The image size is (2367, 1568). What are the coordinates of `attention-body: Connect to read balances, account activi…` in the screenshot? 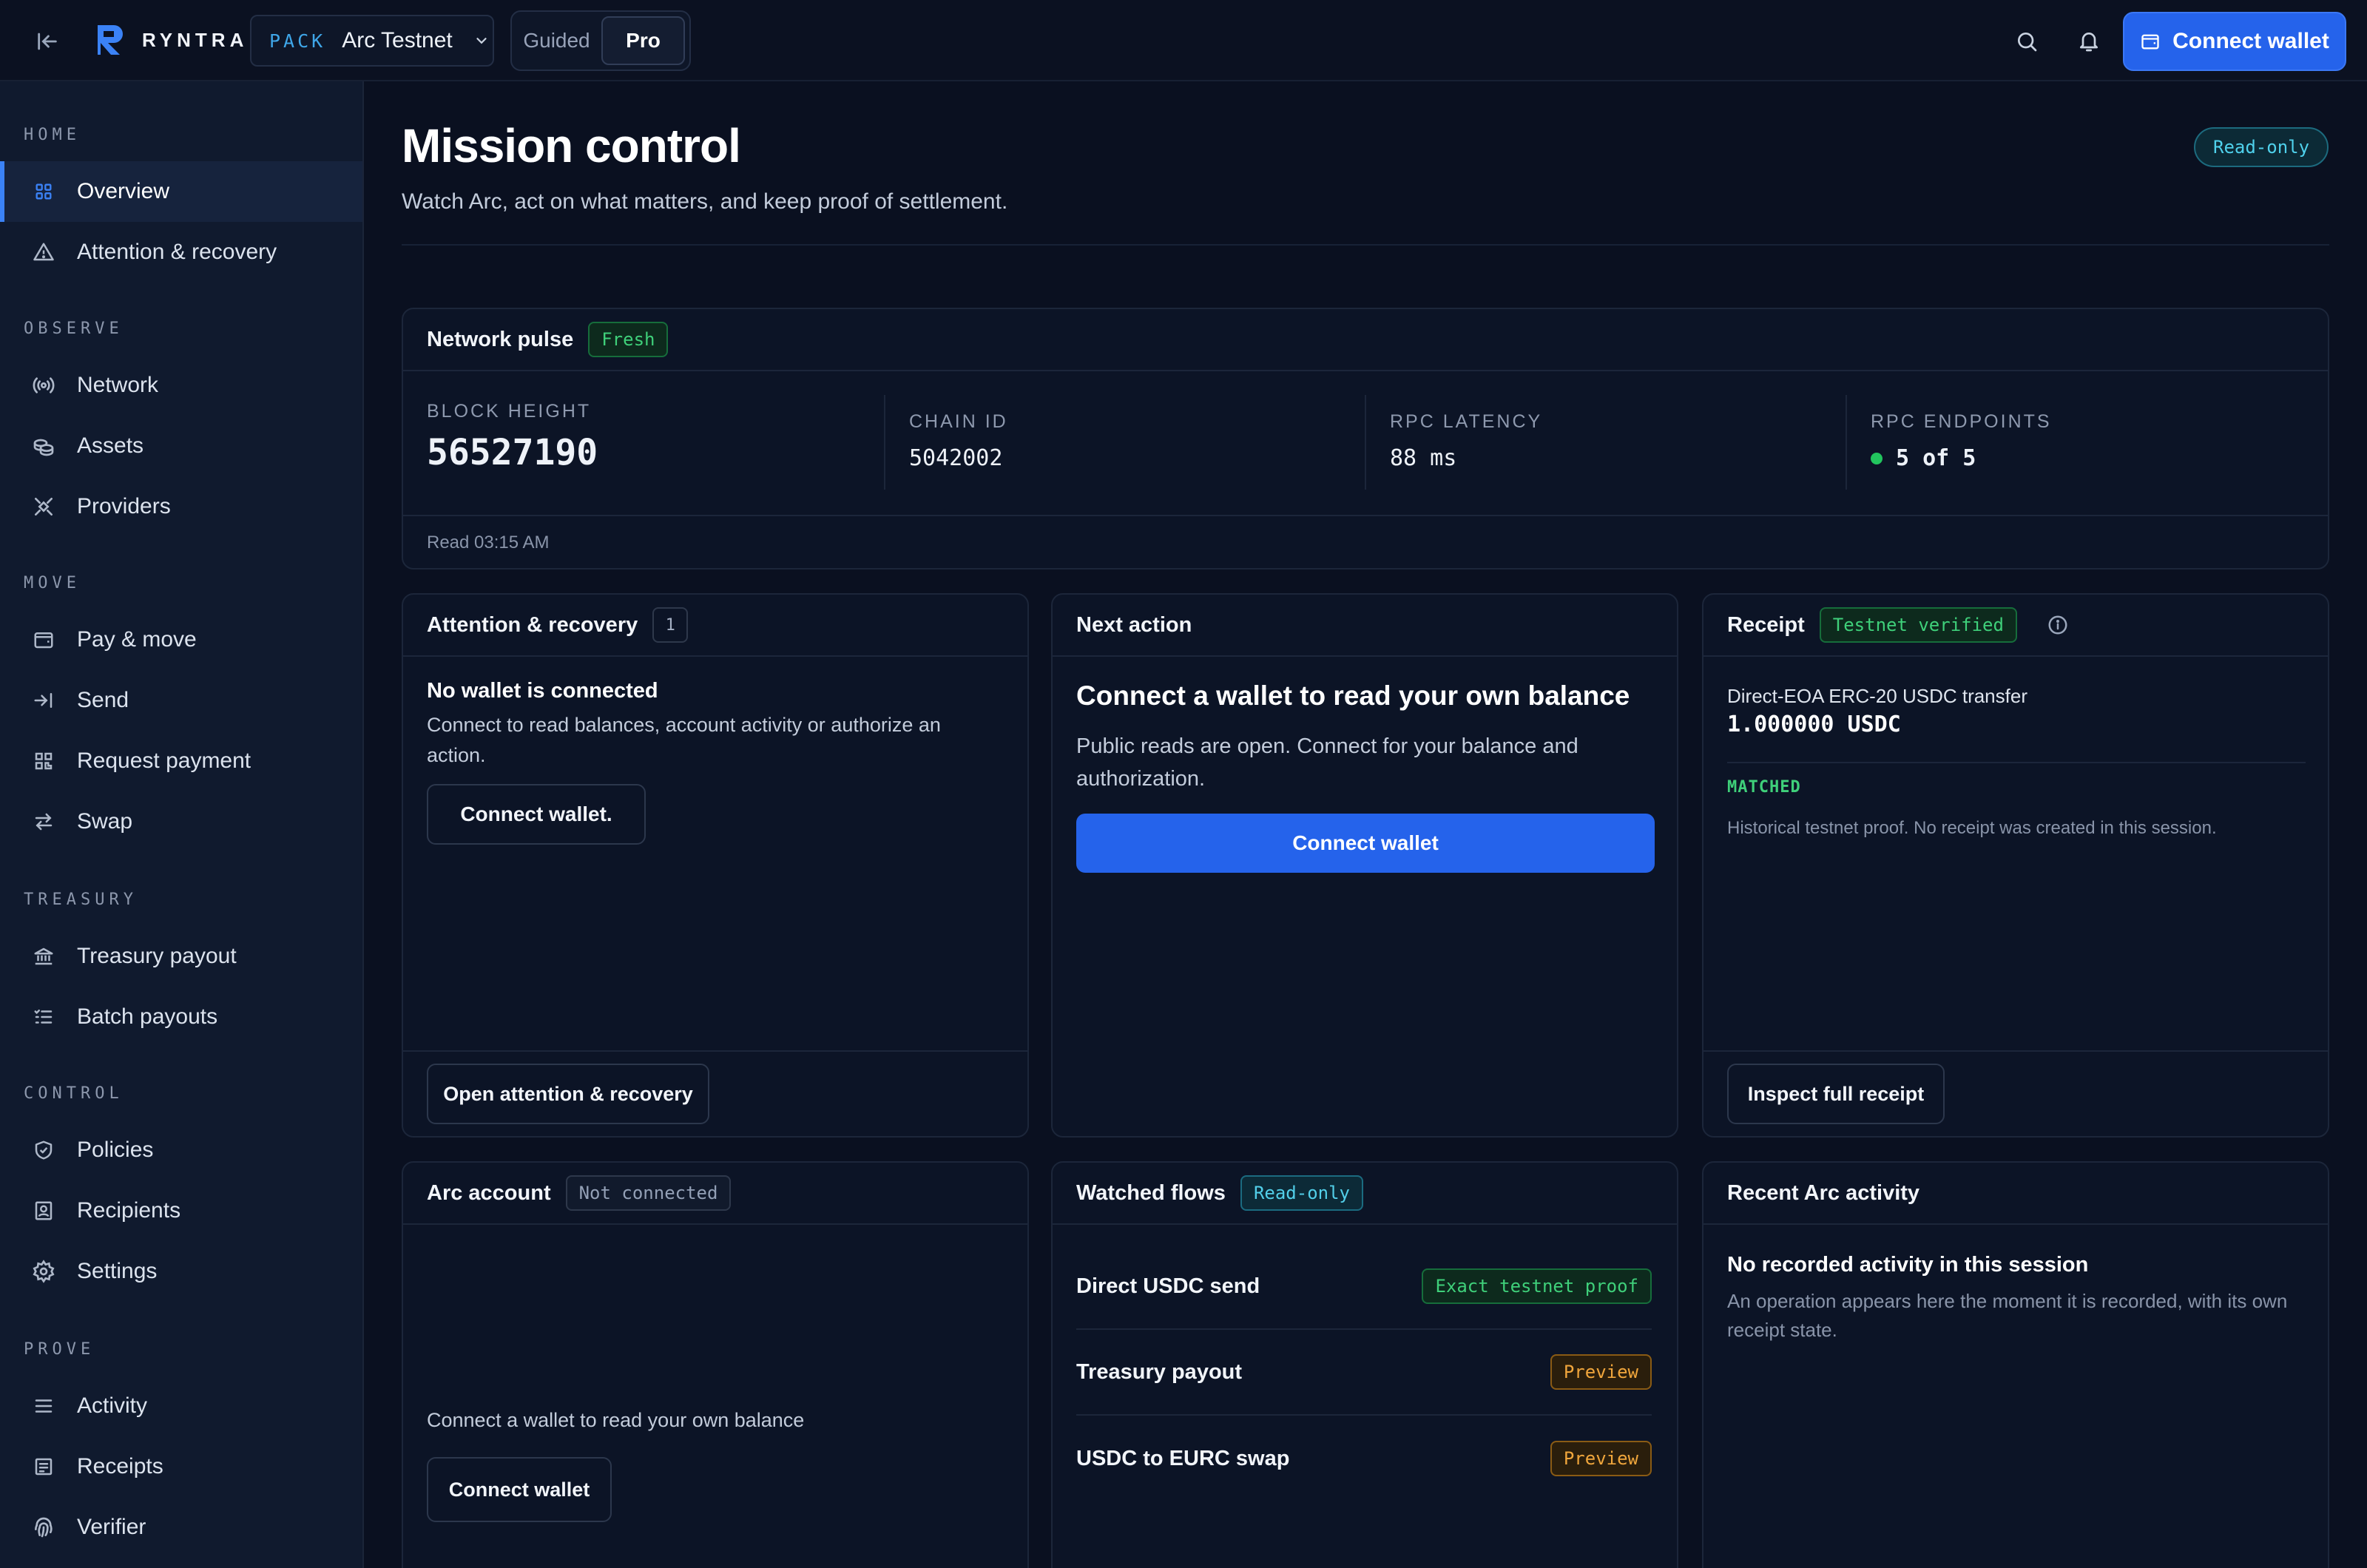 It's located at (684, 740).